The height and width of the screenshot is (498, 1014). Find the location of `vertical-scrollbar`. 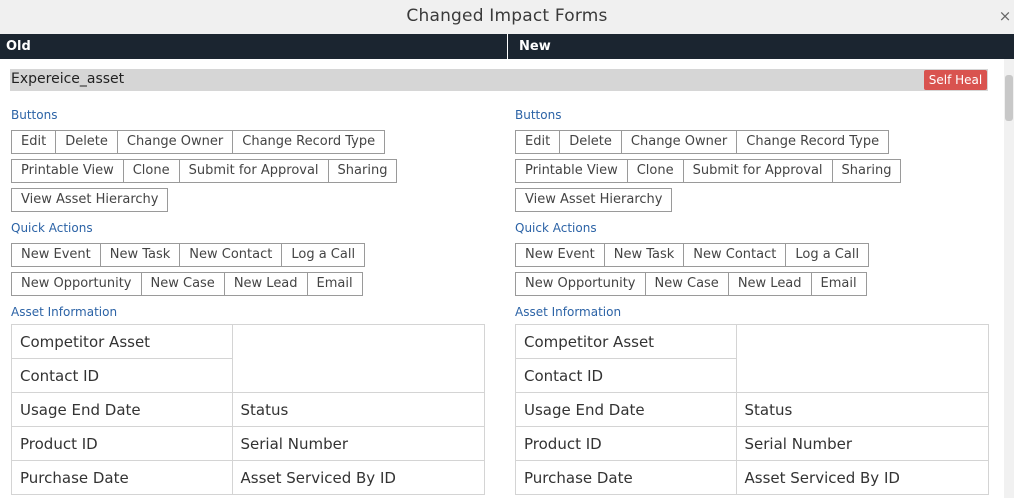

vertical-scrollbar is located at coordinates (1009, 278).